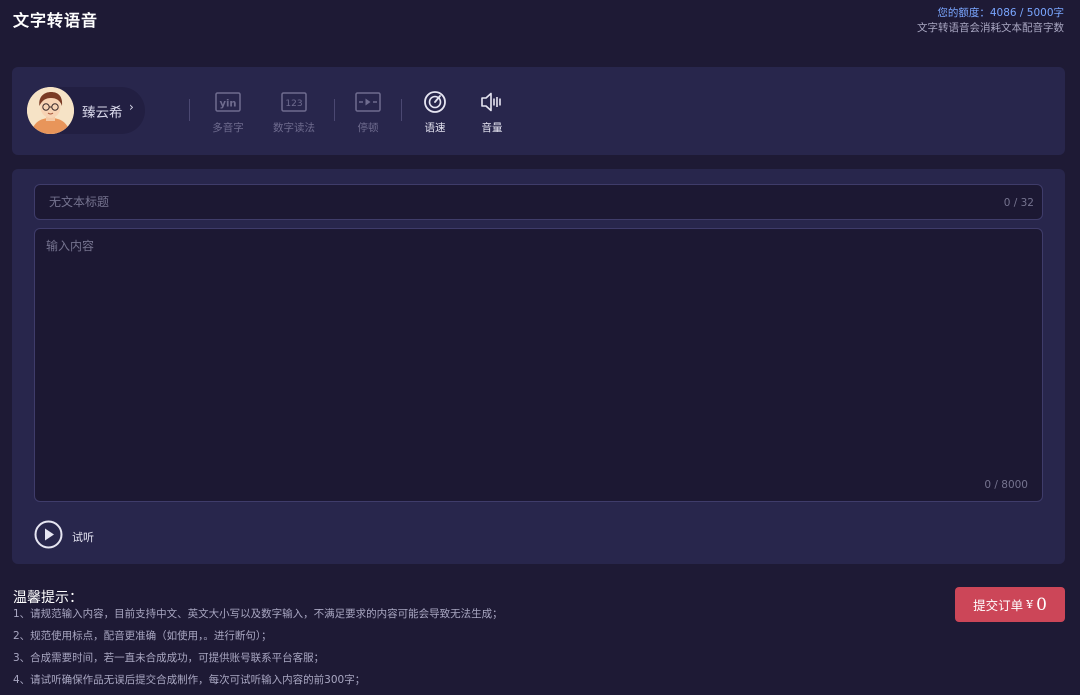 Image resolution: width=1080 pixels, height=695 pixels. I want to click on svg-text: yin, so click(227, 104).